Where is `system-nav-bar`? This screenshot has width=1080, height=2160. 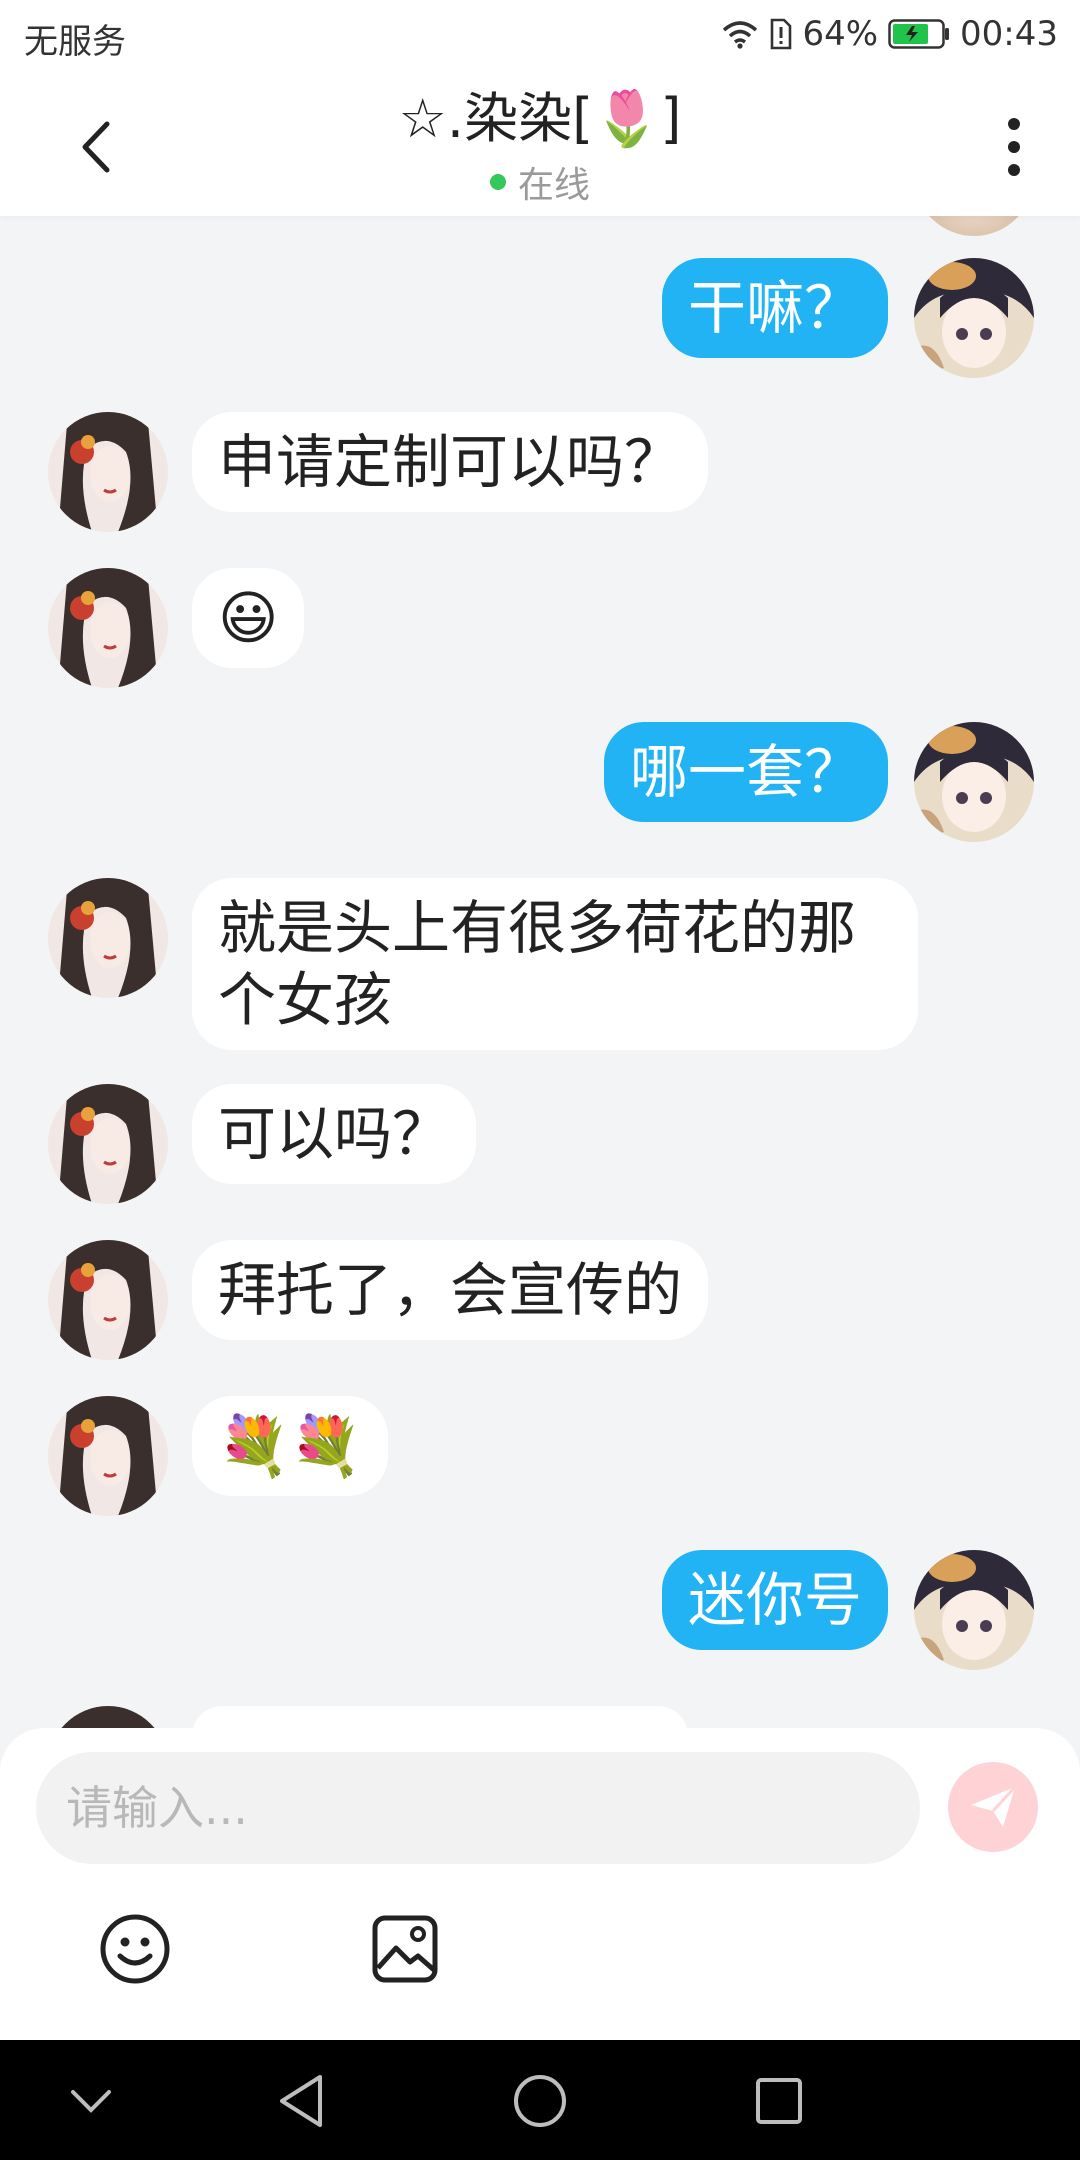
system-nav-bar is located at coordinates (540, 2100).